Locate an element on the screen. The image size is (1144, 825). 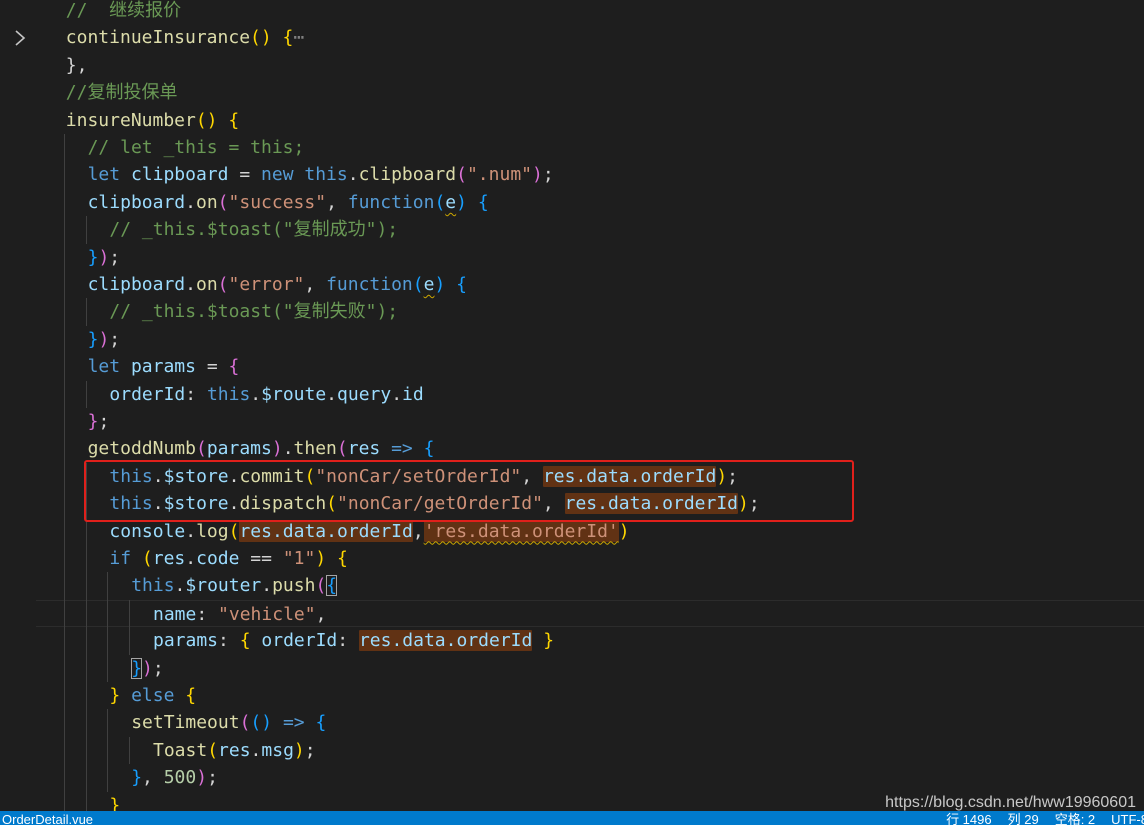
code-line: // _this.$toast("复制失败"); is located at coordinates (590, 311).